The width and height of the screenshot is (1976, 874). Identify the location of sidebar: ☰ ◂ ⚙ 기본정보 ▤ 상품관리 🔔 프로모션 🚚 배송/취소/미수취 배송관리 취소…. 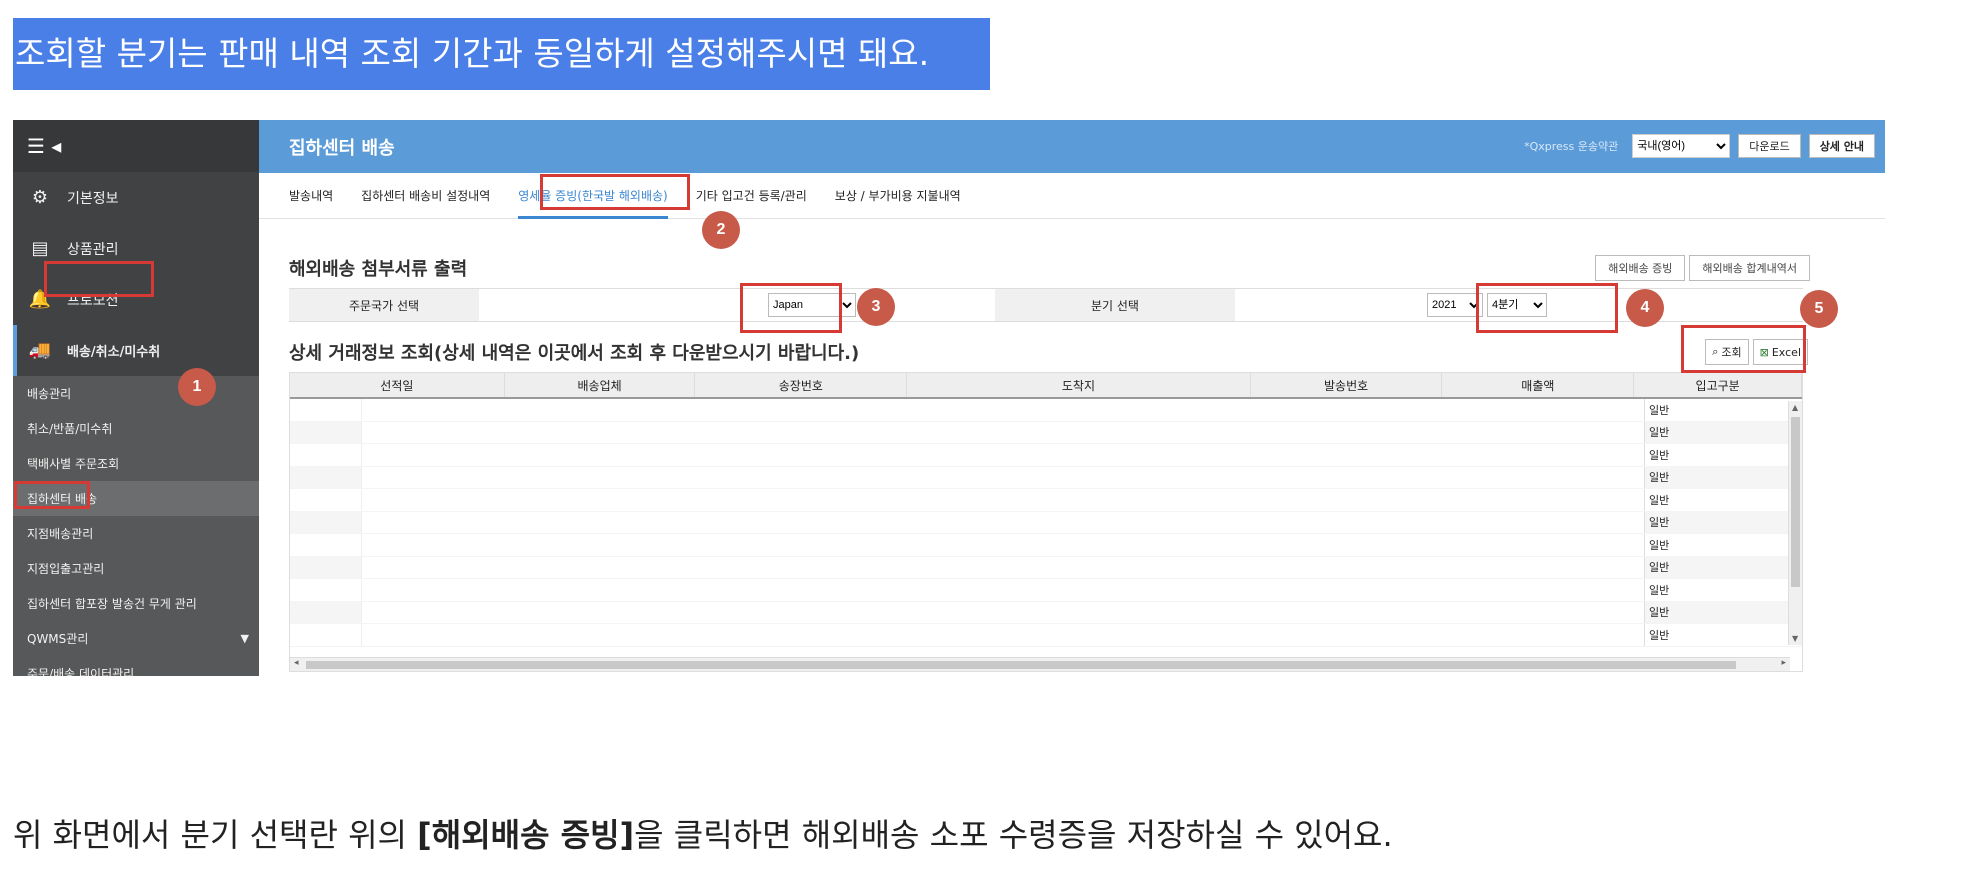
(136, 398).